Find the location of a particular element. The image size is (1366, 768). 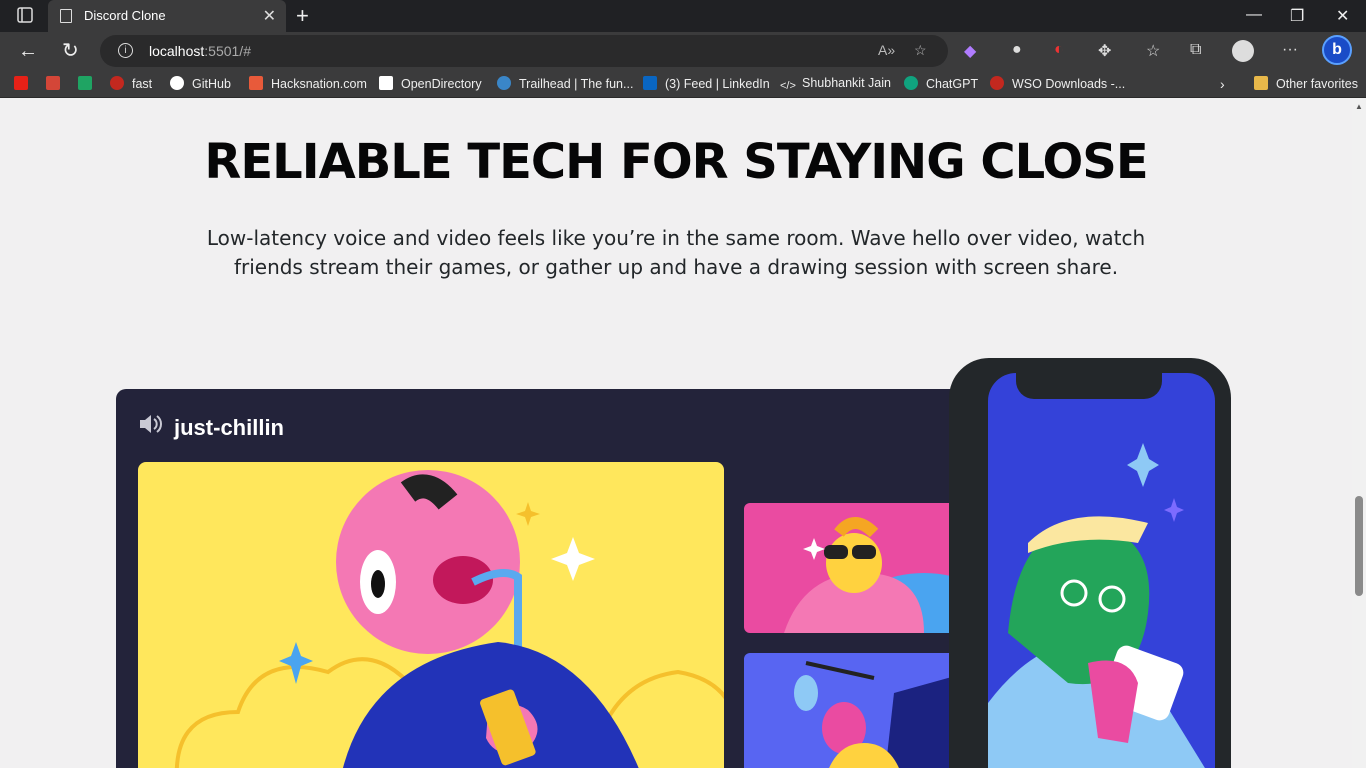

close-window-icon: ✕ is located at coordinates (1342, 16).